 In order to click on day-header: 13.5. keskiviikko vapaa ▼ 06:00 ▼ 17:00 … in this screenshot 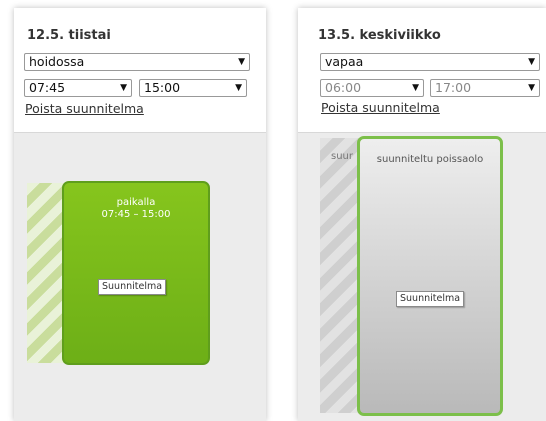, I will do `click(422, 70)`.